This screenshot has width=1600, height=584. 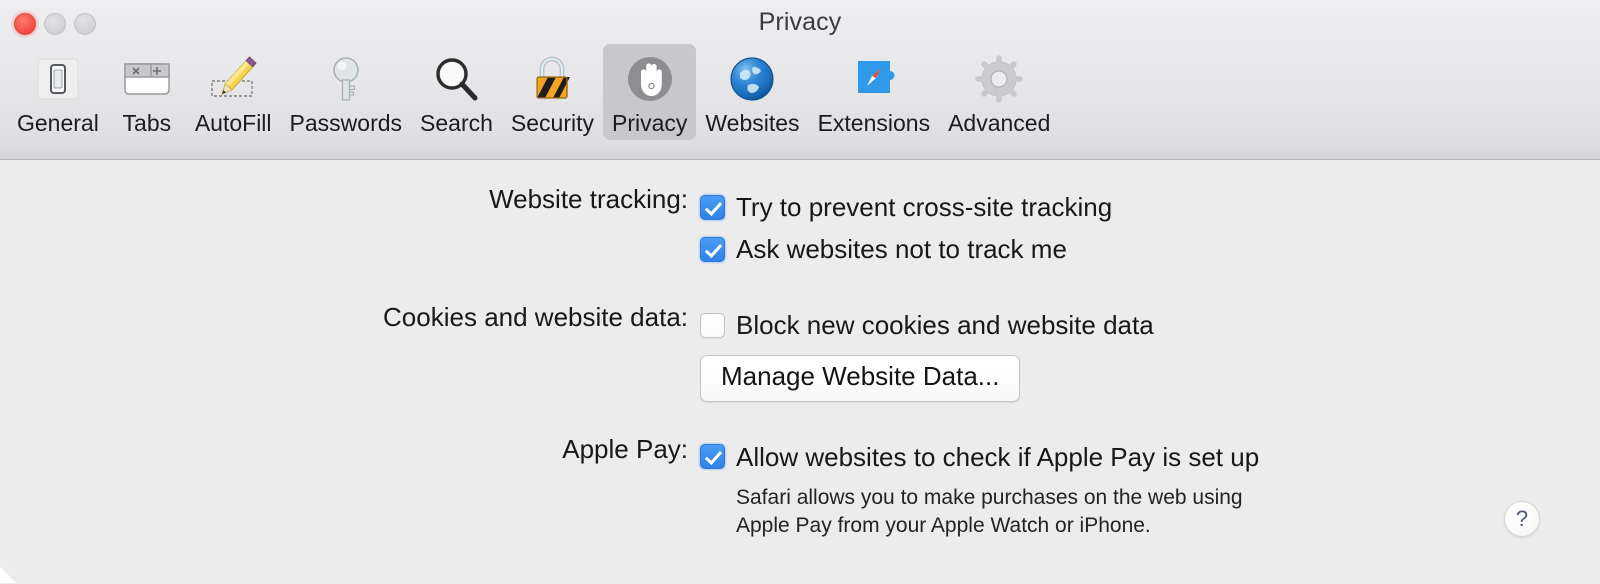 I want to click on apple-pay-label: Apple Pay:, so click(x=625, y=448).